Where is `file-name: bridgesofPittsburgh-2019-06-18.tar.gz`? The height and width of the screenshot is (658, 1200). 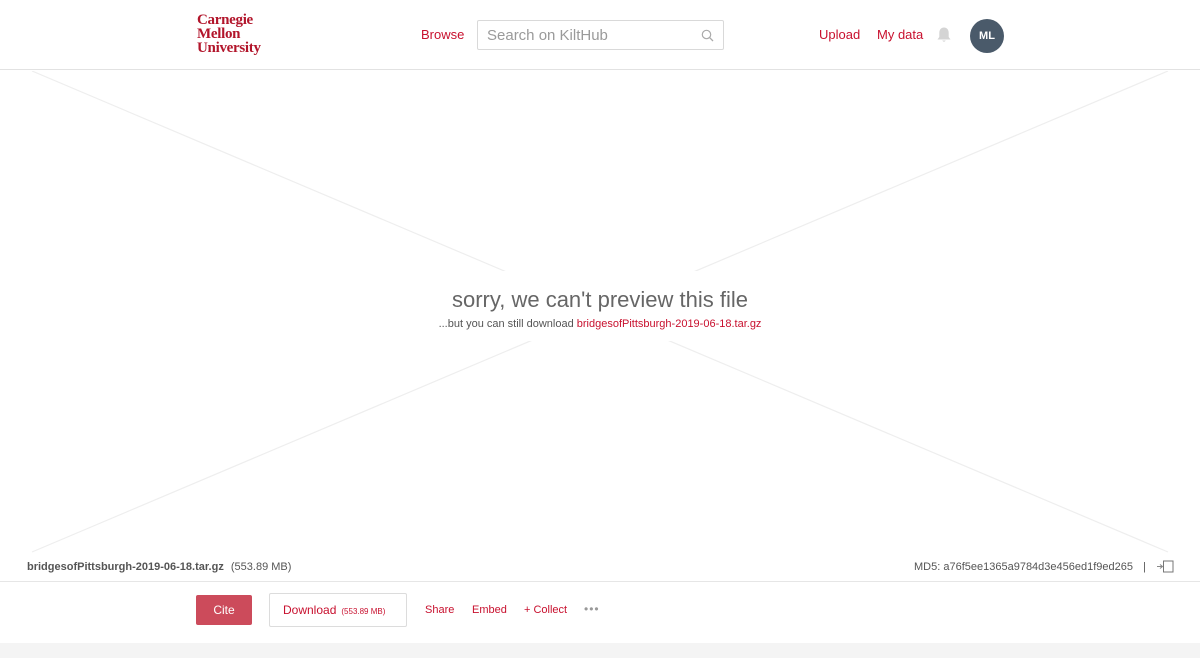
file-name: bridgesofPittsburgh-2019-06-18.tar.gz is located at coordinates (125, 567).